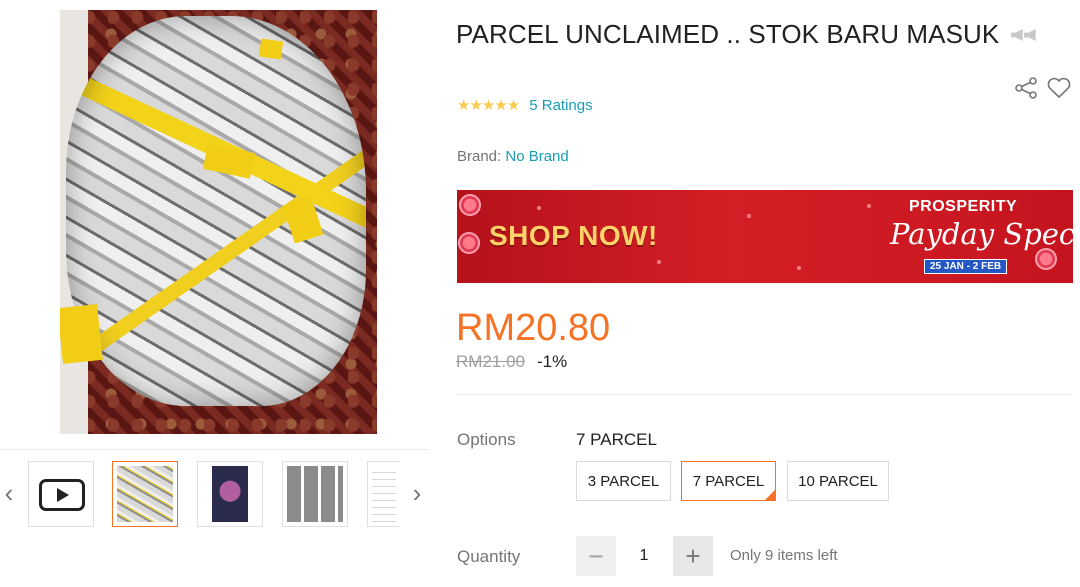 The width and height of the screenshot is (1080, 587). I want to click on product-title: PARCEL UNCLAIMED .. STOK BARU MASUK, so click(746, 34).